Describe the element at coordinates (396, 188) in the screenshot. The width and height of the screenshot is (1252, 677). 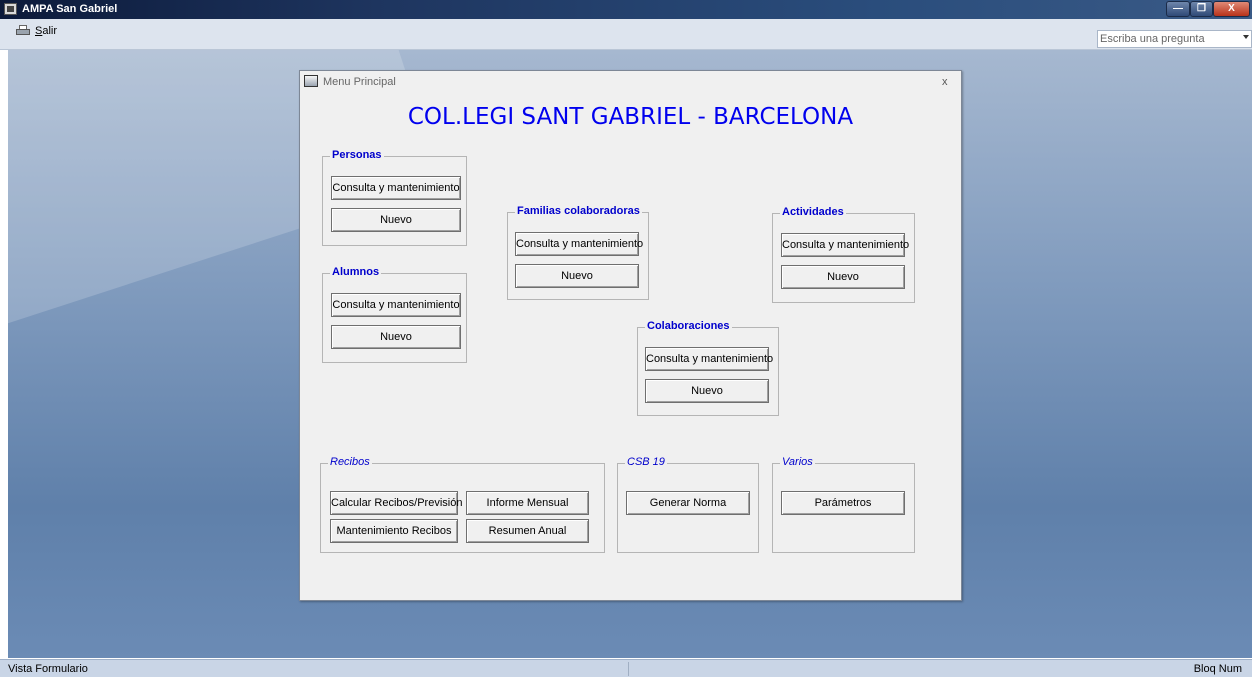
I see `personas-consulta-button: Consulta y mantenimiento` at that location.